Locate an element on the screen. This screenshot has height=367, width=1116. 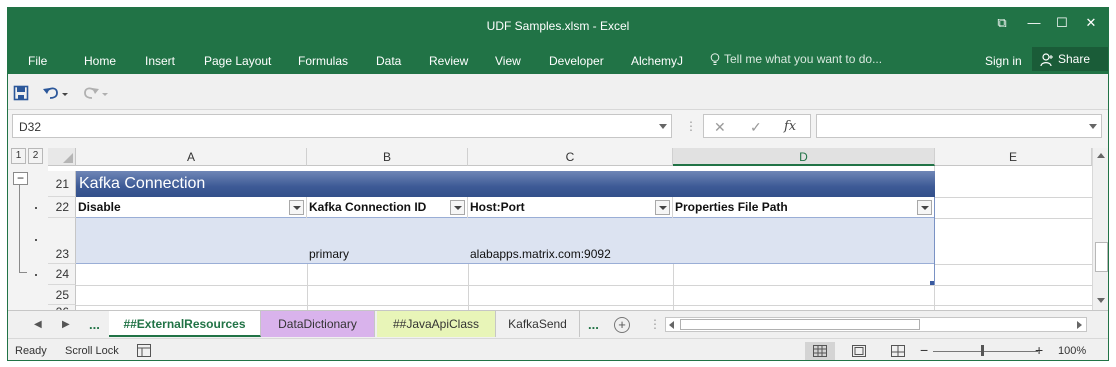
table-resize-handle is located at coordinates (932, 283).